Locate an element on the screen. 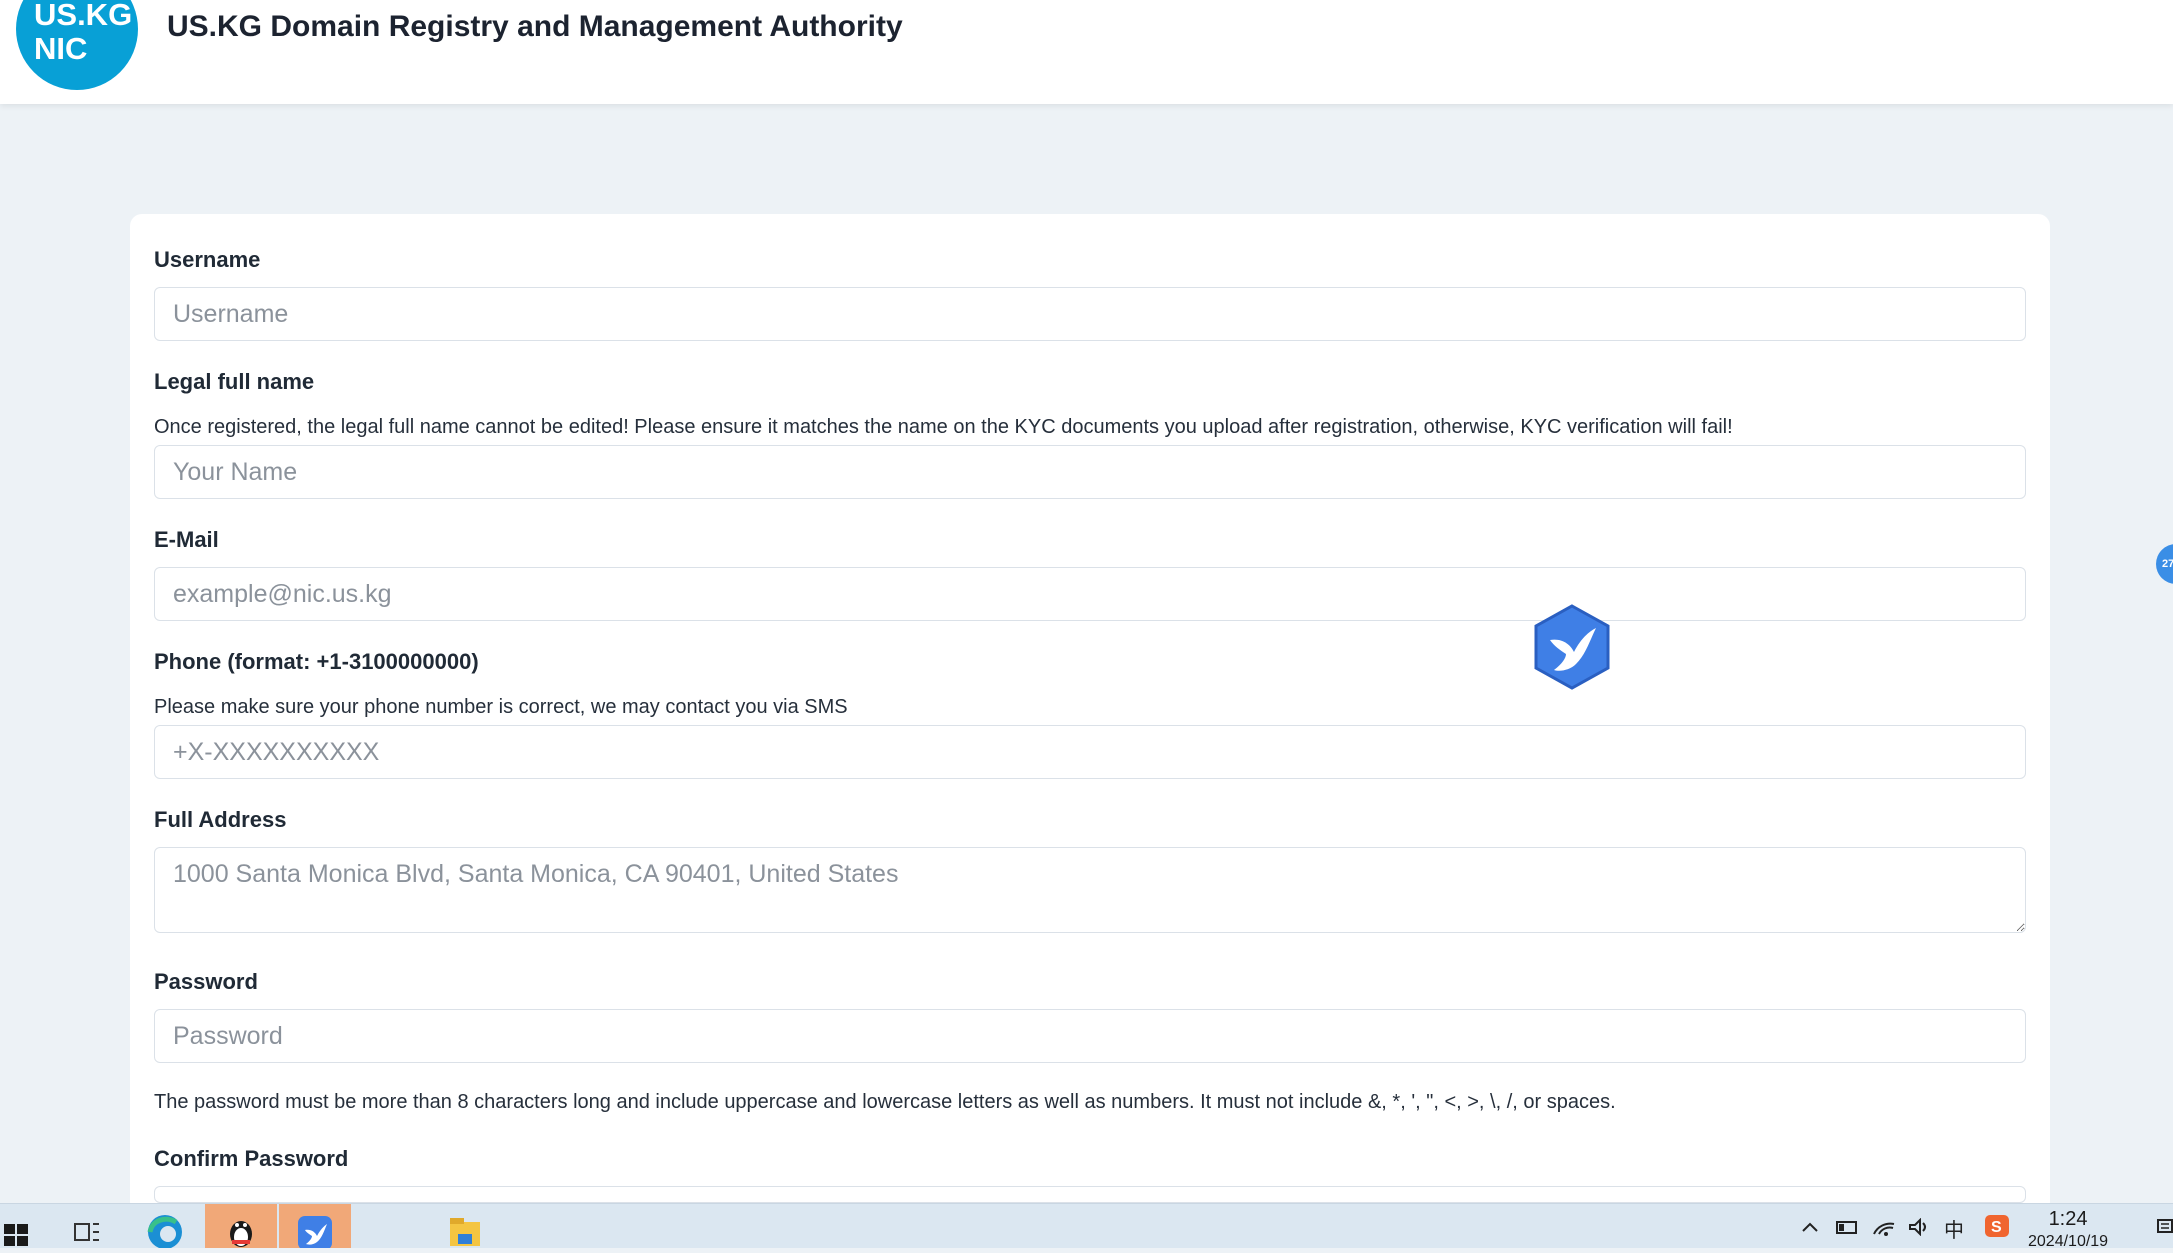 This screenshot has width=2173, height=1253. volume-icon is located at coordinates (1919, 1227).